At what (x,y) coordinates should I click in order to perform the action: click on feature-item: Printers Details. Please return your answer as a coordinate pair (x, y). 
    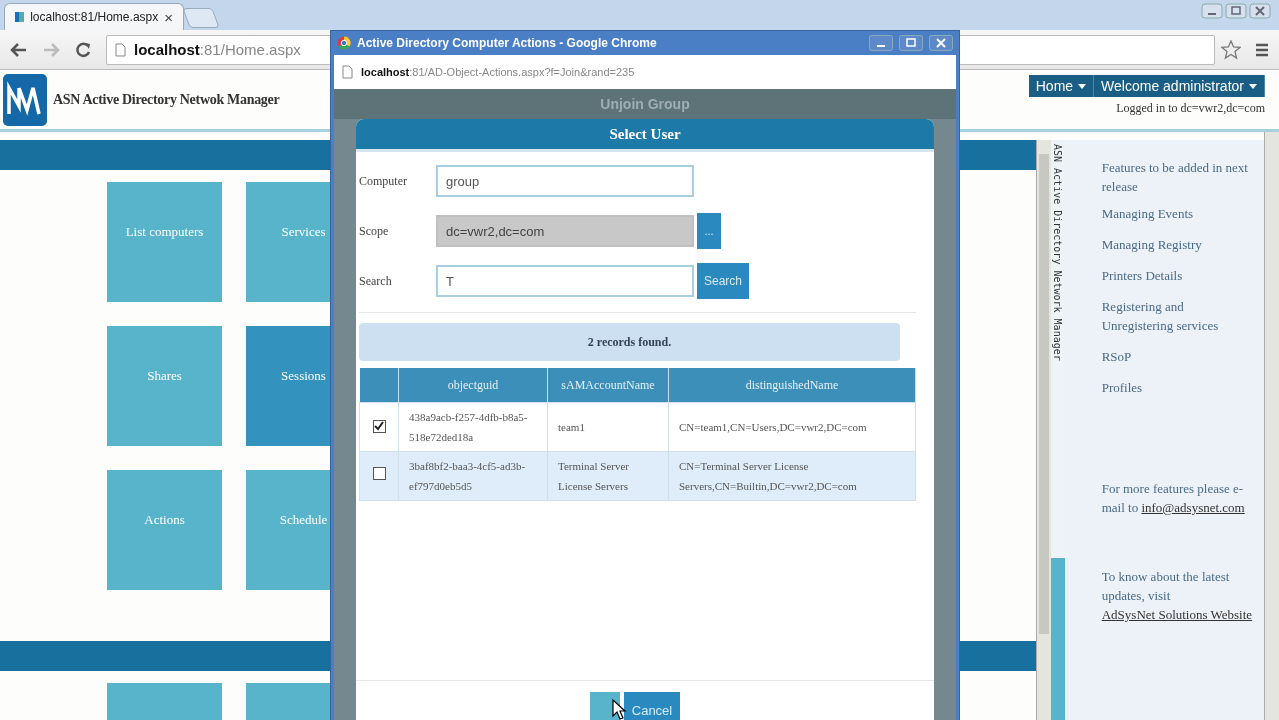
    Looking at the image, I should click on (1142, 276).